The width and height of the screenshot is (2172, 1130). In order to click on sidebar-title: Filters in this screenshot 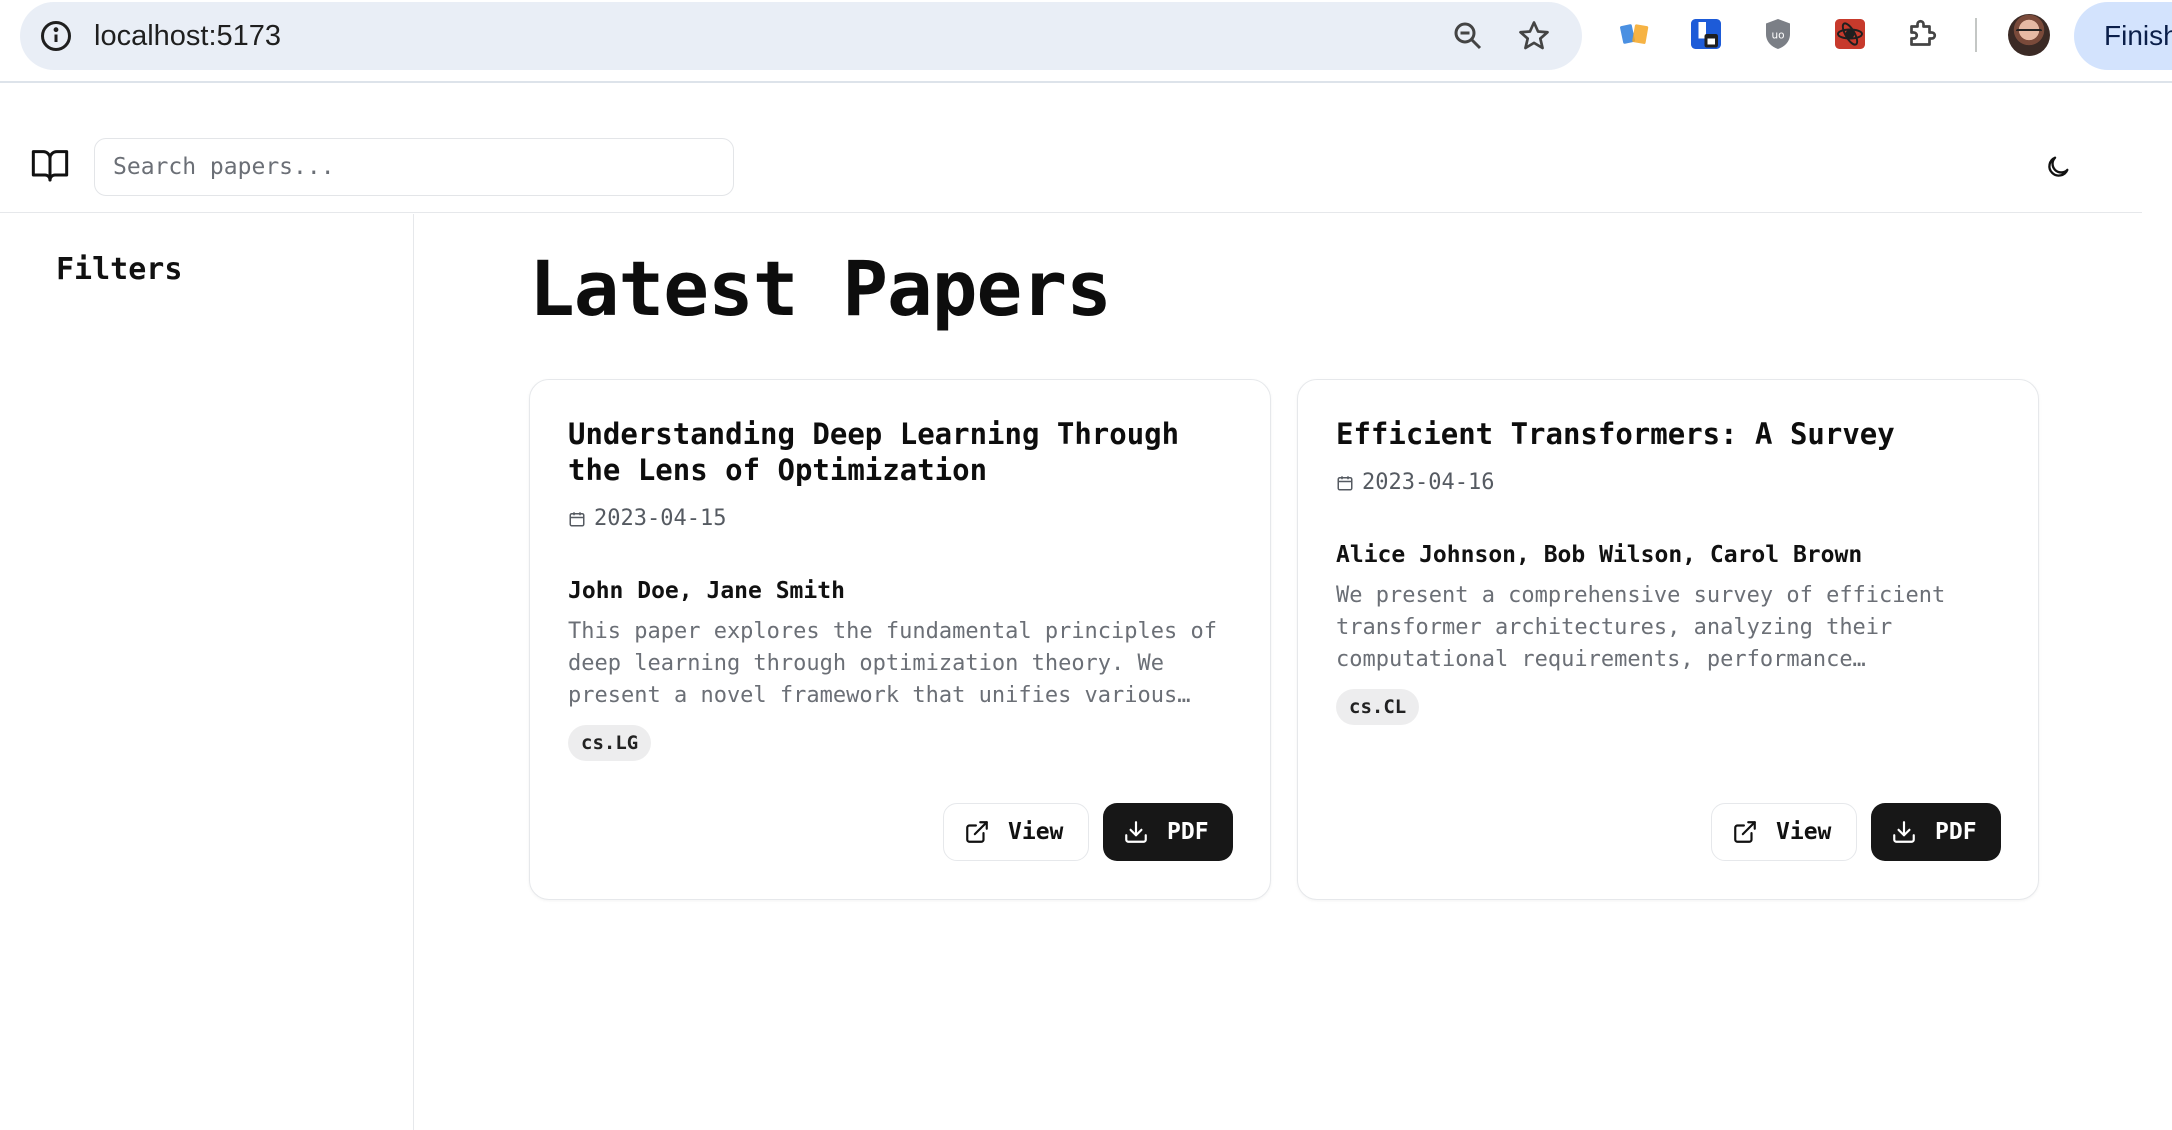, I will do `click(119, 269)`.